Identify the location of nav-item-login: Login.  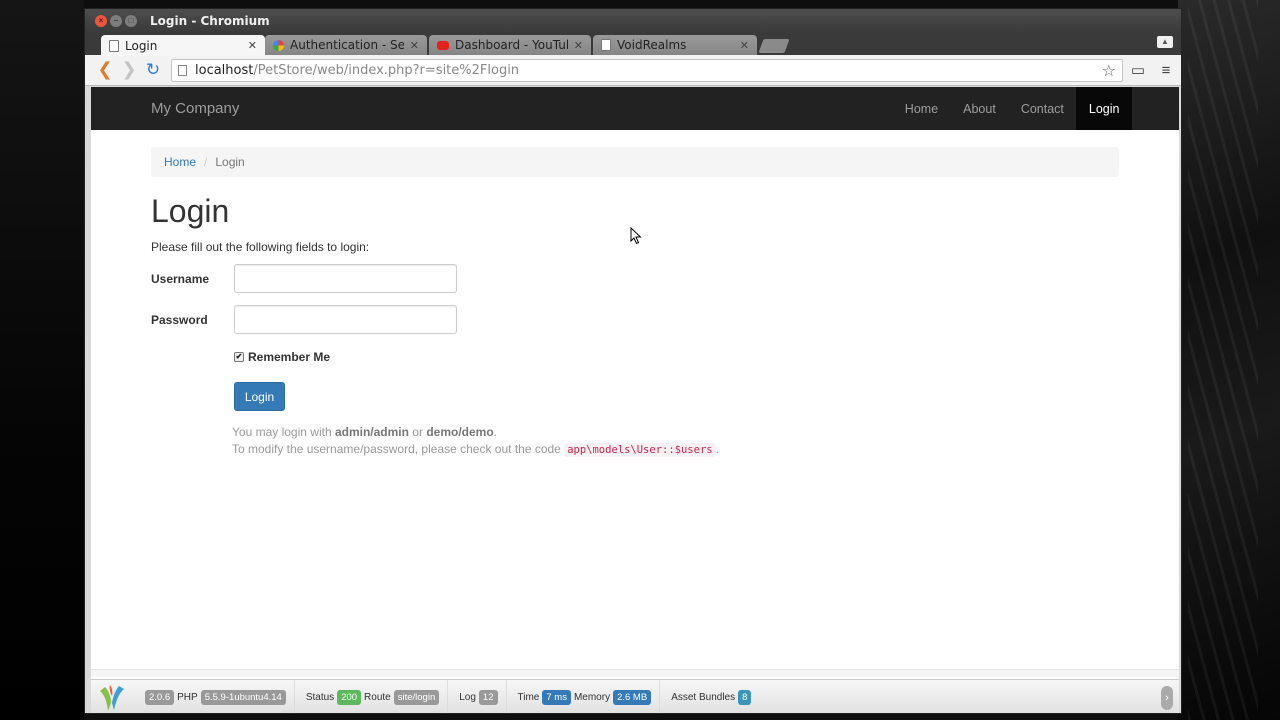
(1104, 108).